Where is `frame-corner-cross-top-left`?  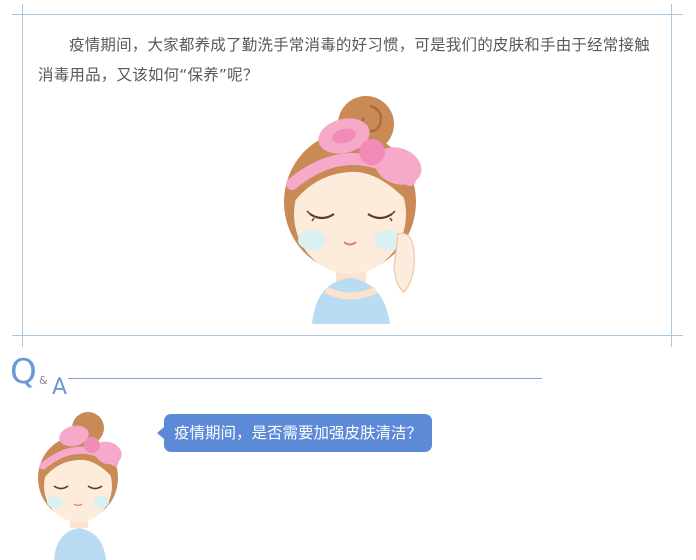 frame-corner-cross-top-left is located at coordinates (23, 15).